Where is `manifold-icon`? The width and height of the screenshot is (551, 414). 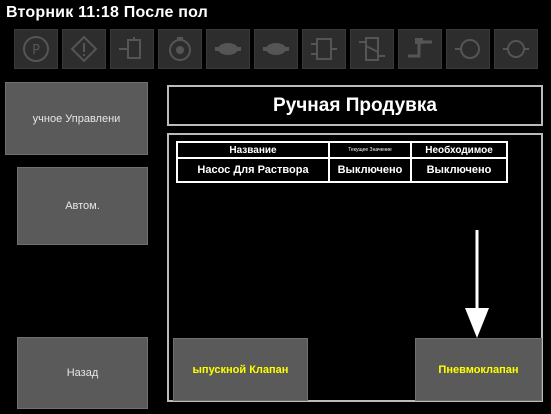
manifold-icon is located at coordinates (324, 49).